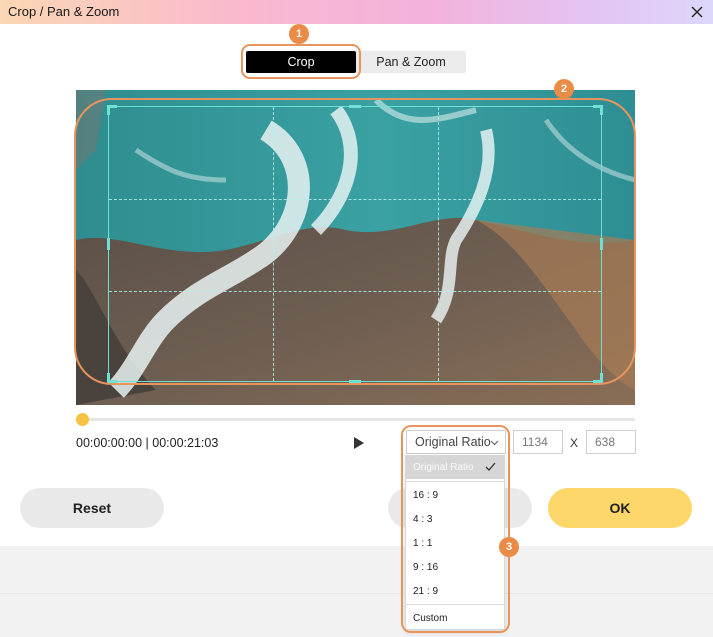 The height and width of the screenshot is (637, 713). Describe the element at coordinates (426, 495) in the screenshot. I see `ratio-option-label: 16 : 9` at that location.